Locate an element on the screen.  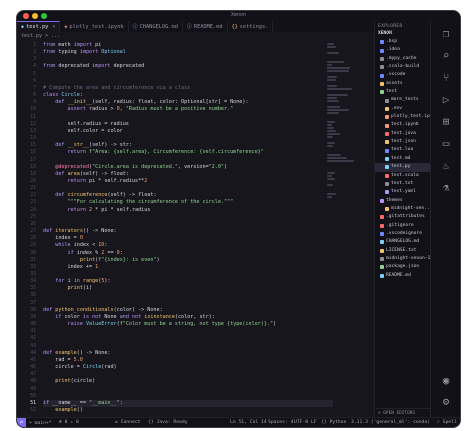
file-tree-item: test.txt is located at coordinates (402, 184).